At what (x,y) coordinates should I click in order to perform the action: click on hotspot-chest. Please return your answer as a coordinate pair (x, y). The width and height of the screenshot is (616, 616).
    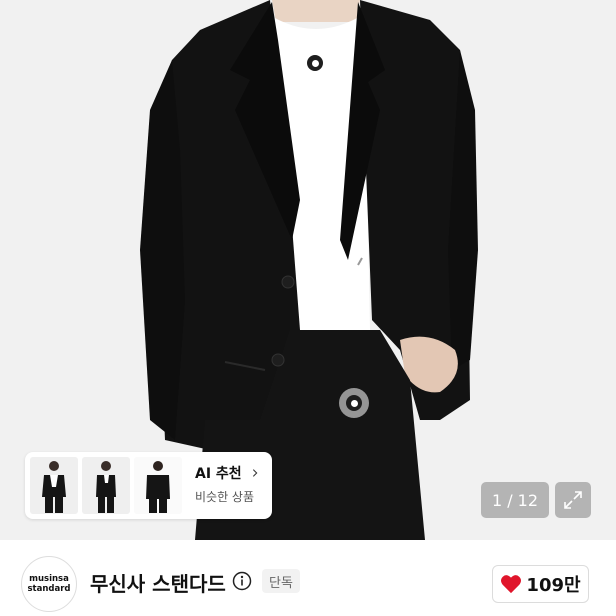
    Looking at the image, I should click on (315, 63).